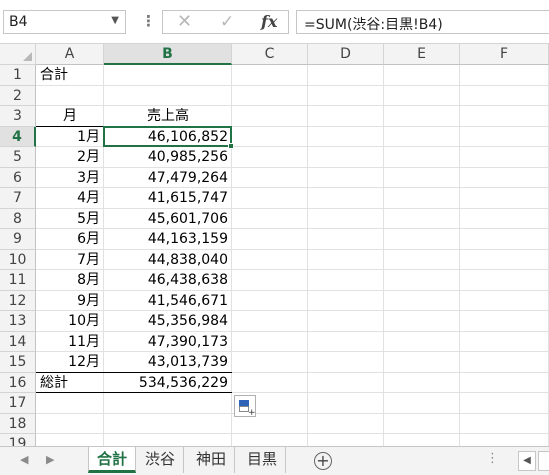  What do you see at coordinates (115, 20) in the screenshot?
I see `chevron-down-icon: ▼` at bounding box center [115, 20].